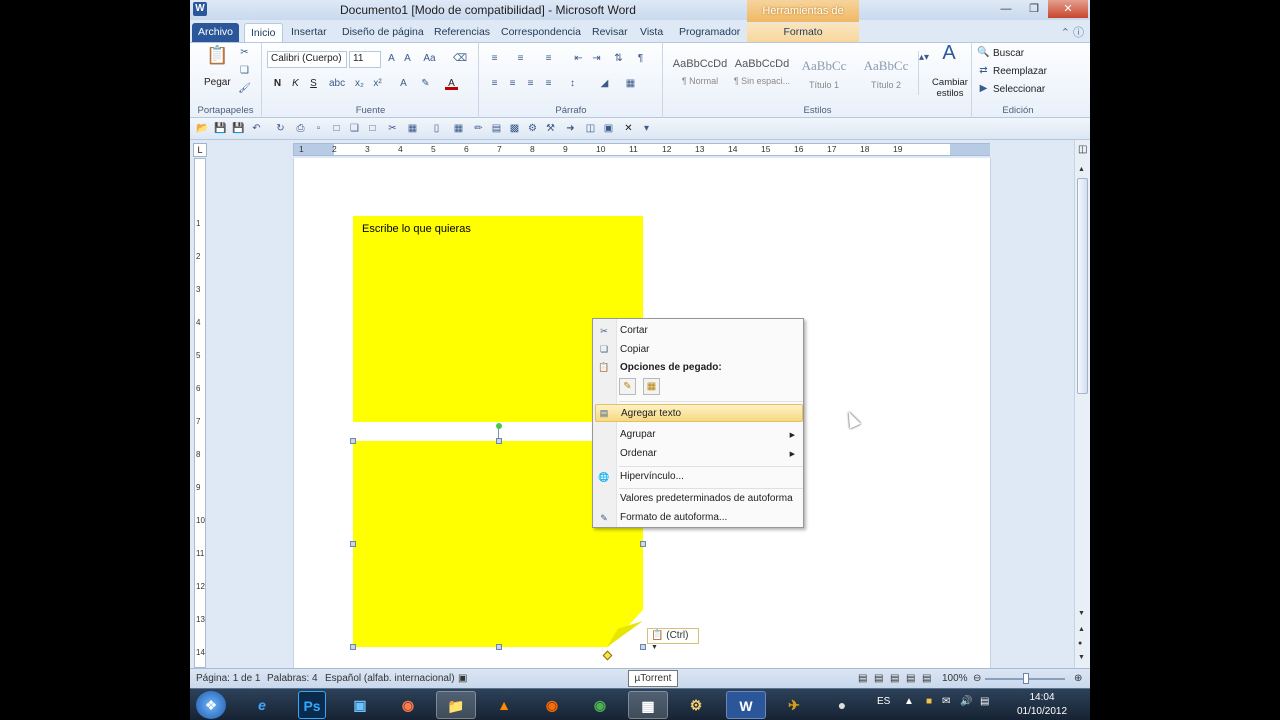  What do you see at coordinates (949, 56) in the screenshot?
I see `change-styles-icon: A` at bounding box center [949, 56].